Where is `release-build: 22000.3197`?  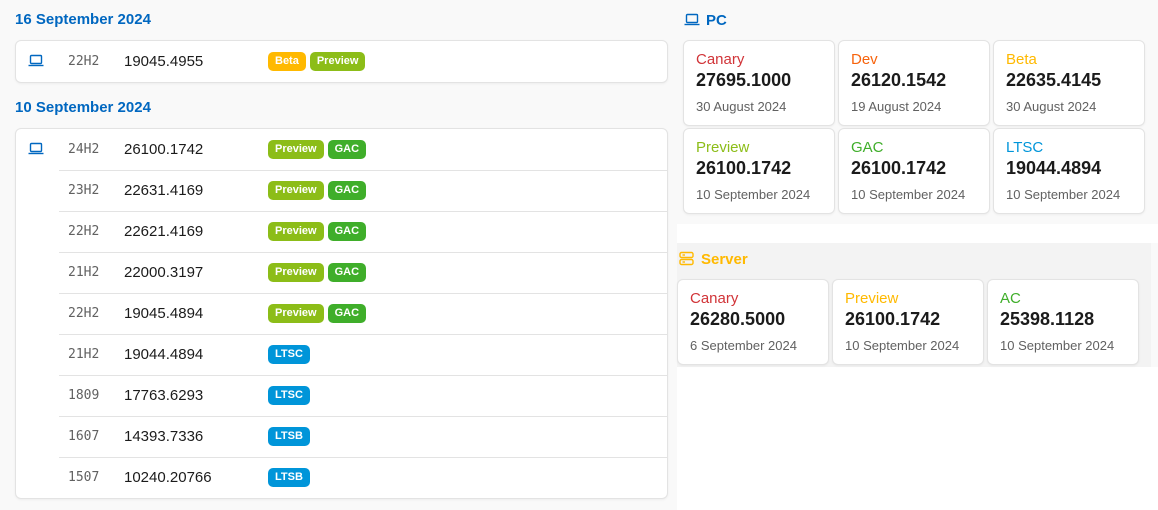
release-build: 22000.3197 is located at coordinates (164, 272).